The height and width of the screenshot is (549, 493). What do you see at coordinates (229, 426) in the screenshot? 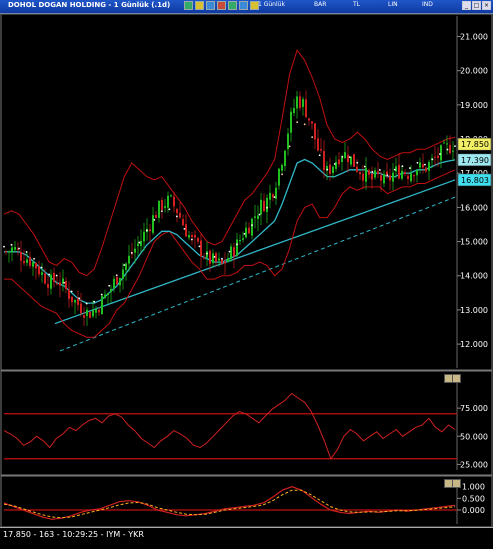
I see `oscillator-line` at bounding box center [229, 426].